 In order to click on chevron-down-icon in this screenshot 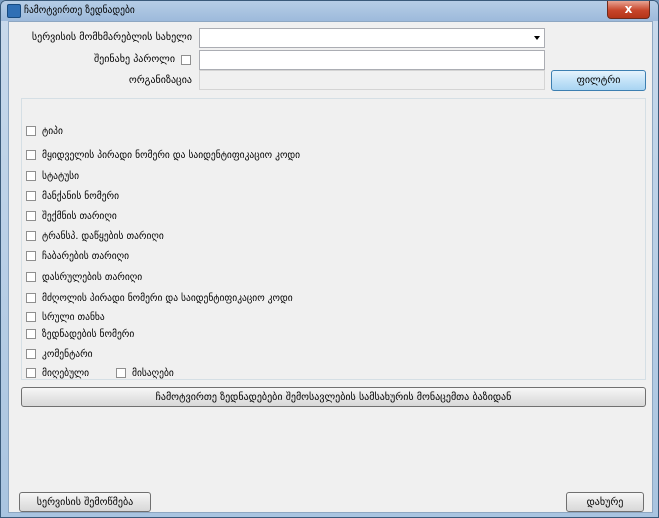, I will do `click(537, 38)`.